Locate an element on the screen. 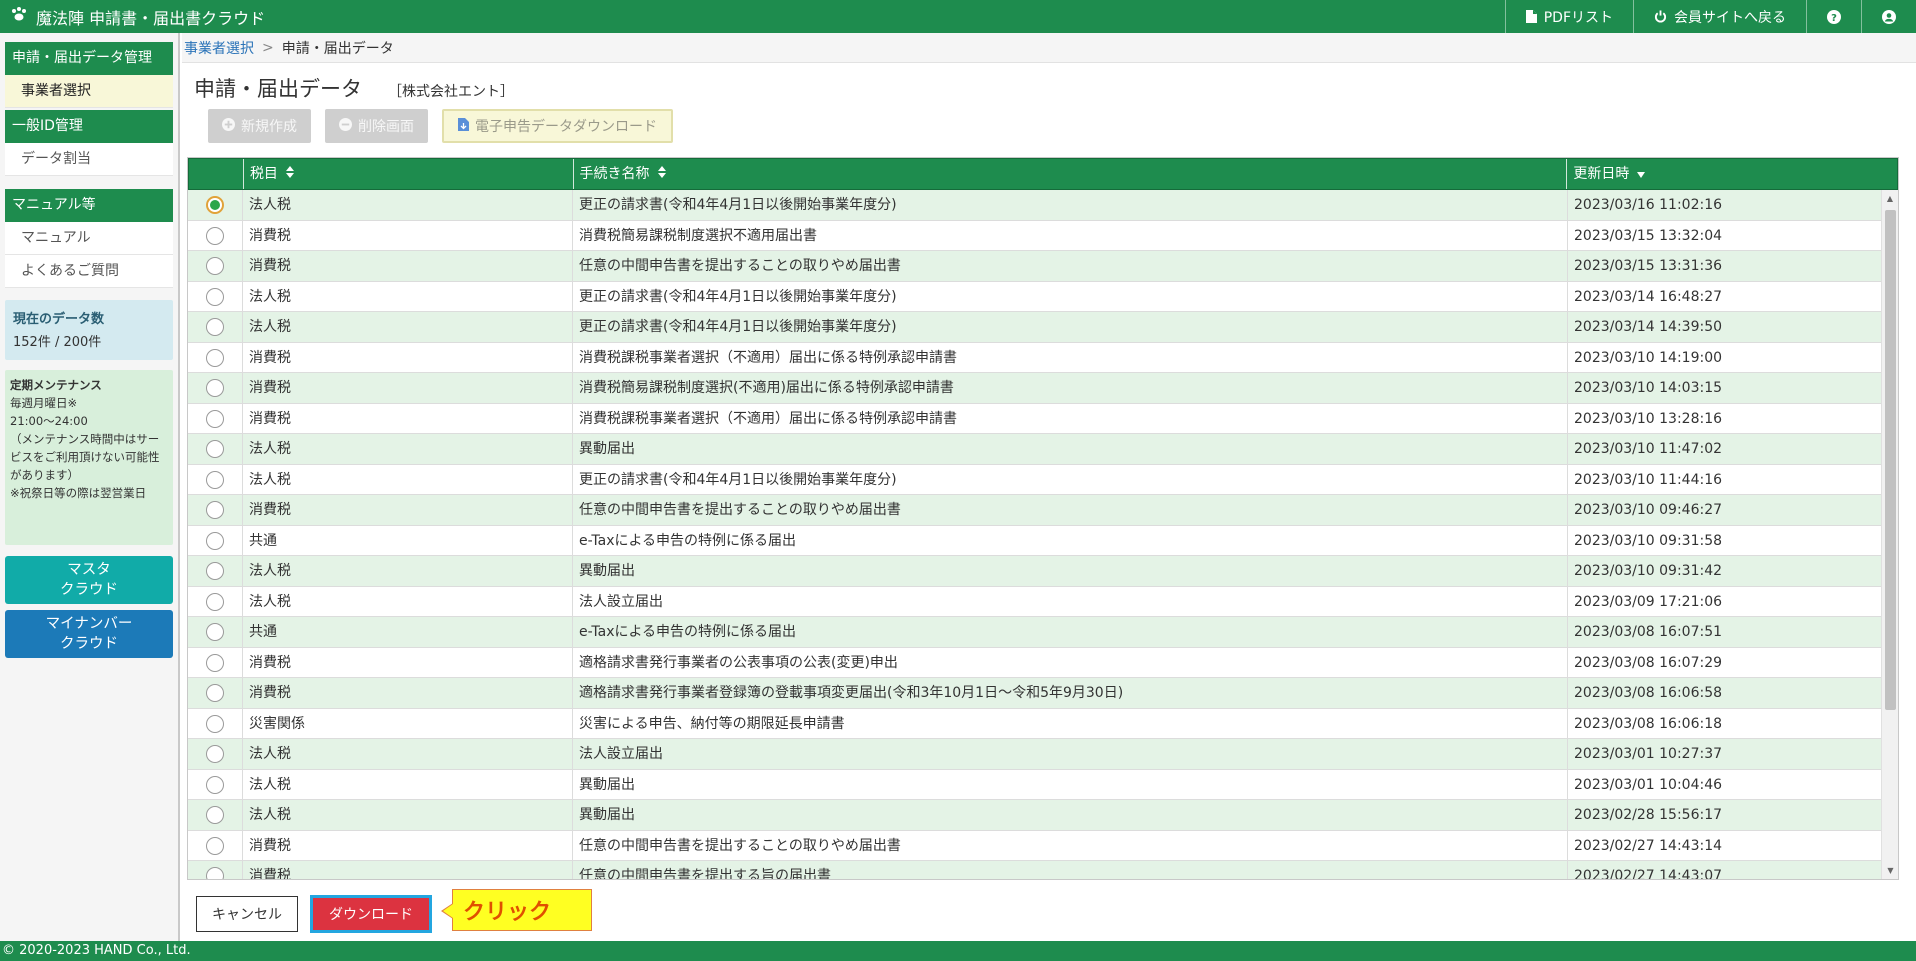  download-button: ダウンロード is located at coordinates (371, 914).